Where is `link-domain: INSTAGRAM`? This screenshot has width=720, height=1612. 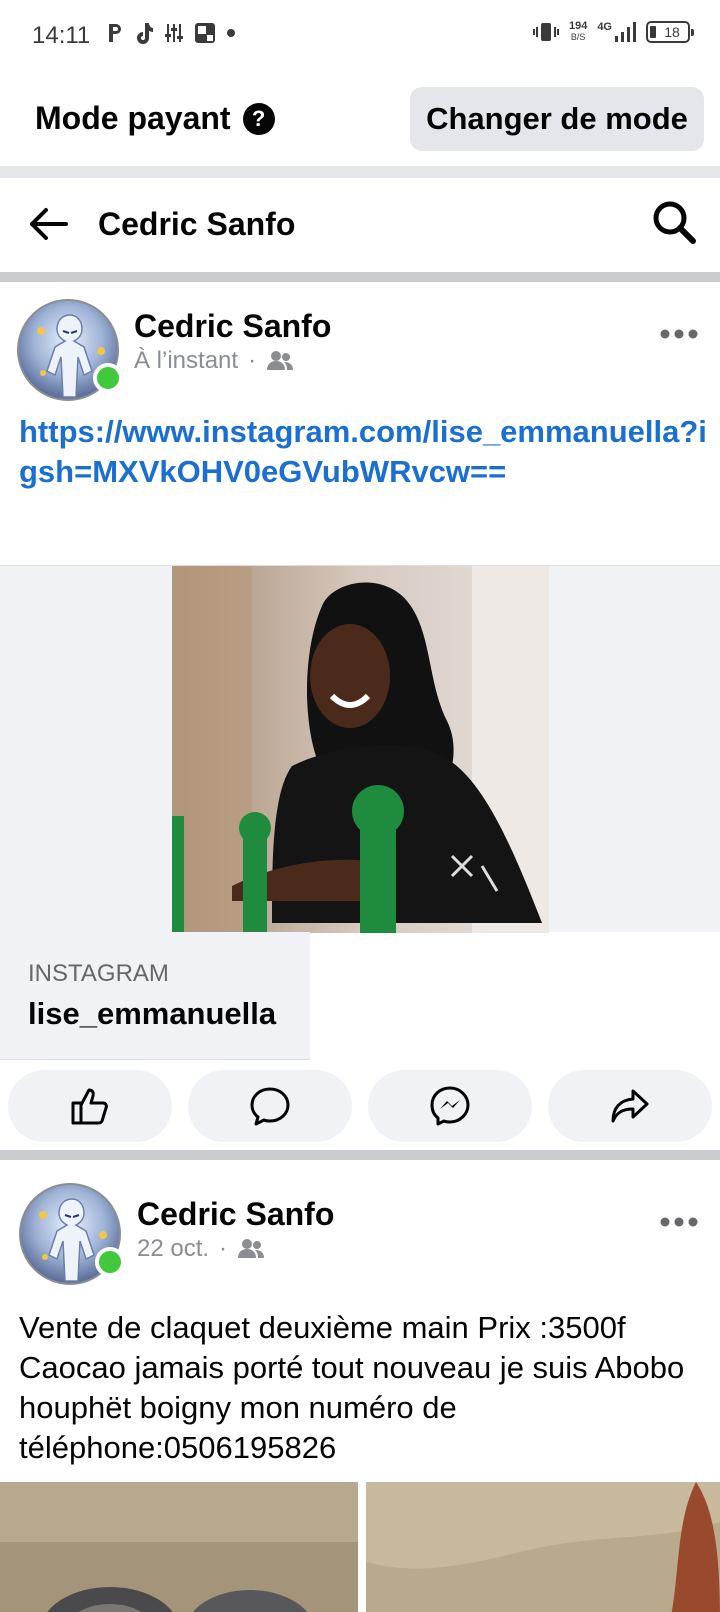 link-domain: INSTAGRAM is located at coordinates (98, 973).